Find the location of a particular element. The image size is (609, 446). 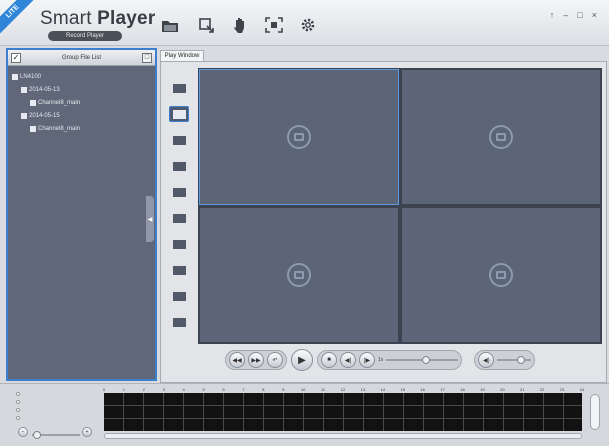

timeline-hour-label: 18 is located at coordinates (462, 389).